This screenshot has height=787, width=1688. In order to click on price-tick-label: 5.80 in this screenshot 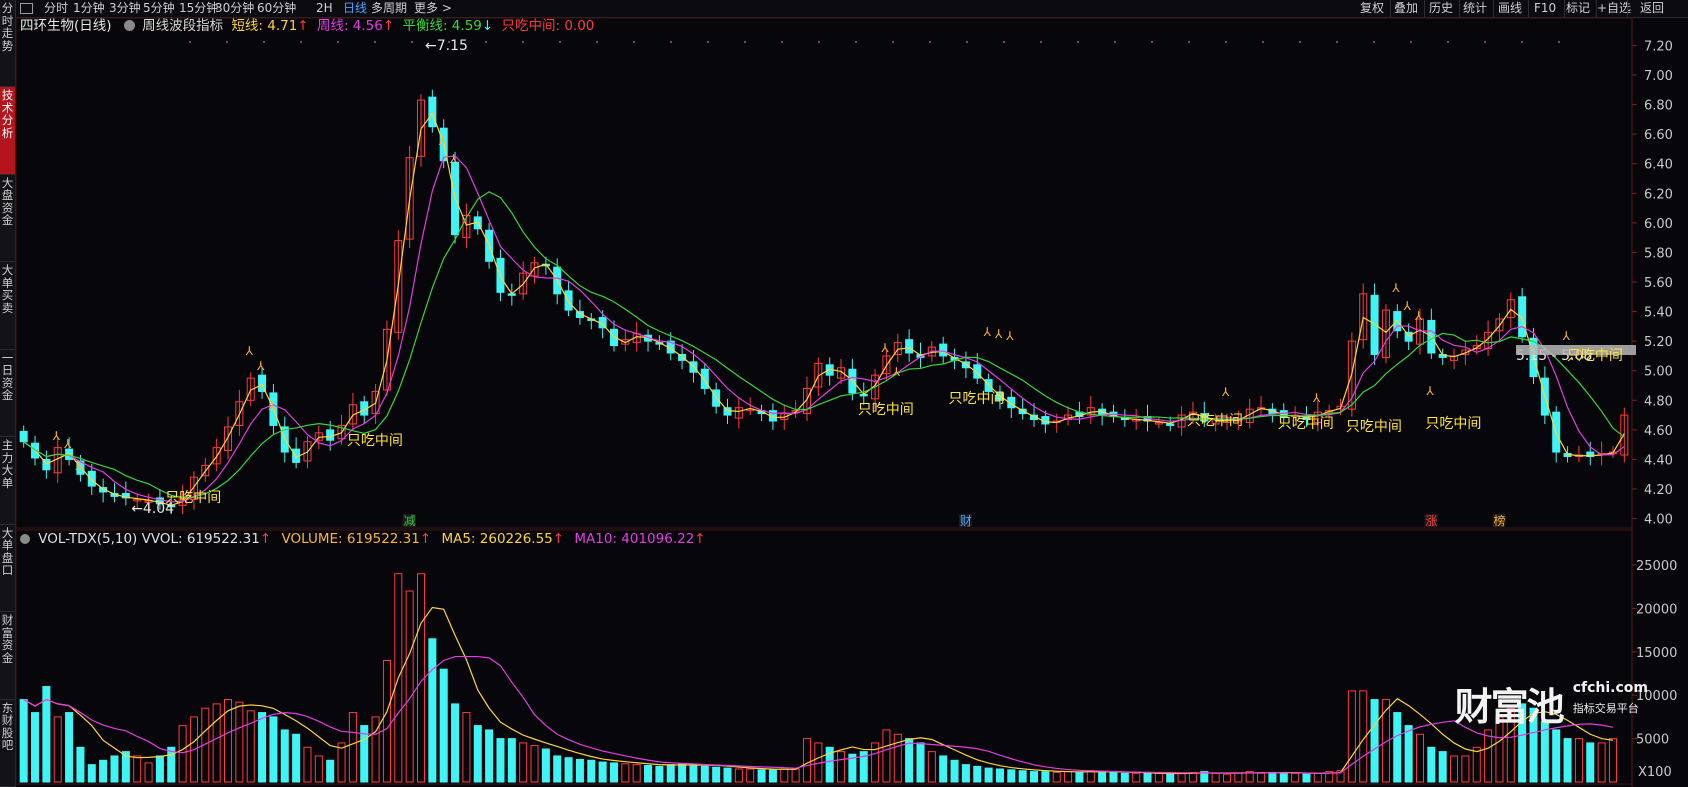, I will do `click(1658, 253)`.